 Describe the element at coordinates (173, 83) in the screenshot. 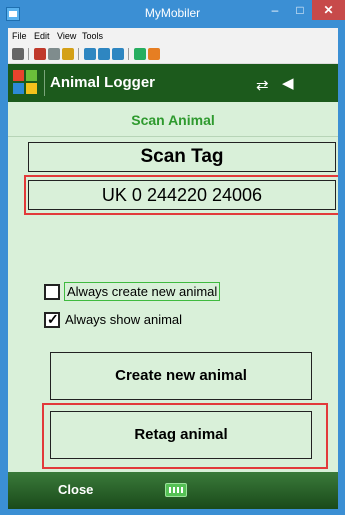

I see `app-title-bar: Animal Logger ⇄ ◀` at that location.